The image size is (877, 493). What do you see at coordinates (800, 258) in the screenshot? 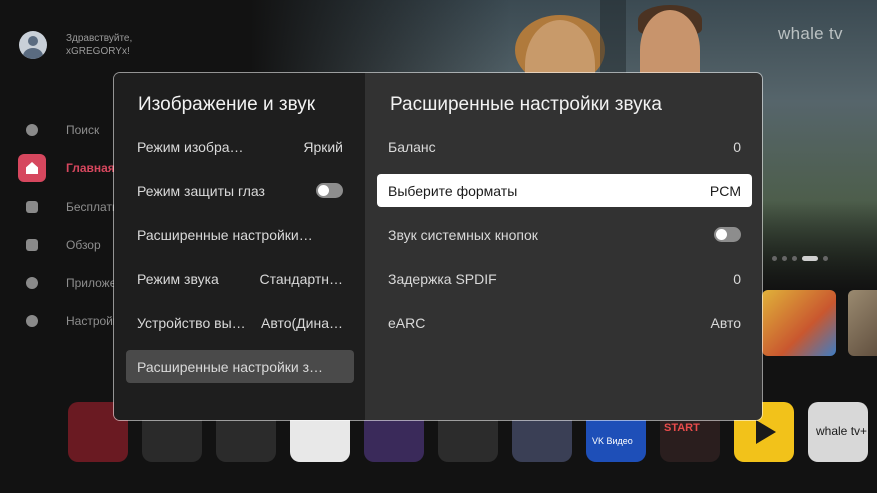
I see `carousel-pager` at bounding box center [800, 258].